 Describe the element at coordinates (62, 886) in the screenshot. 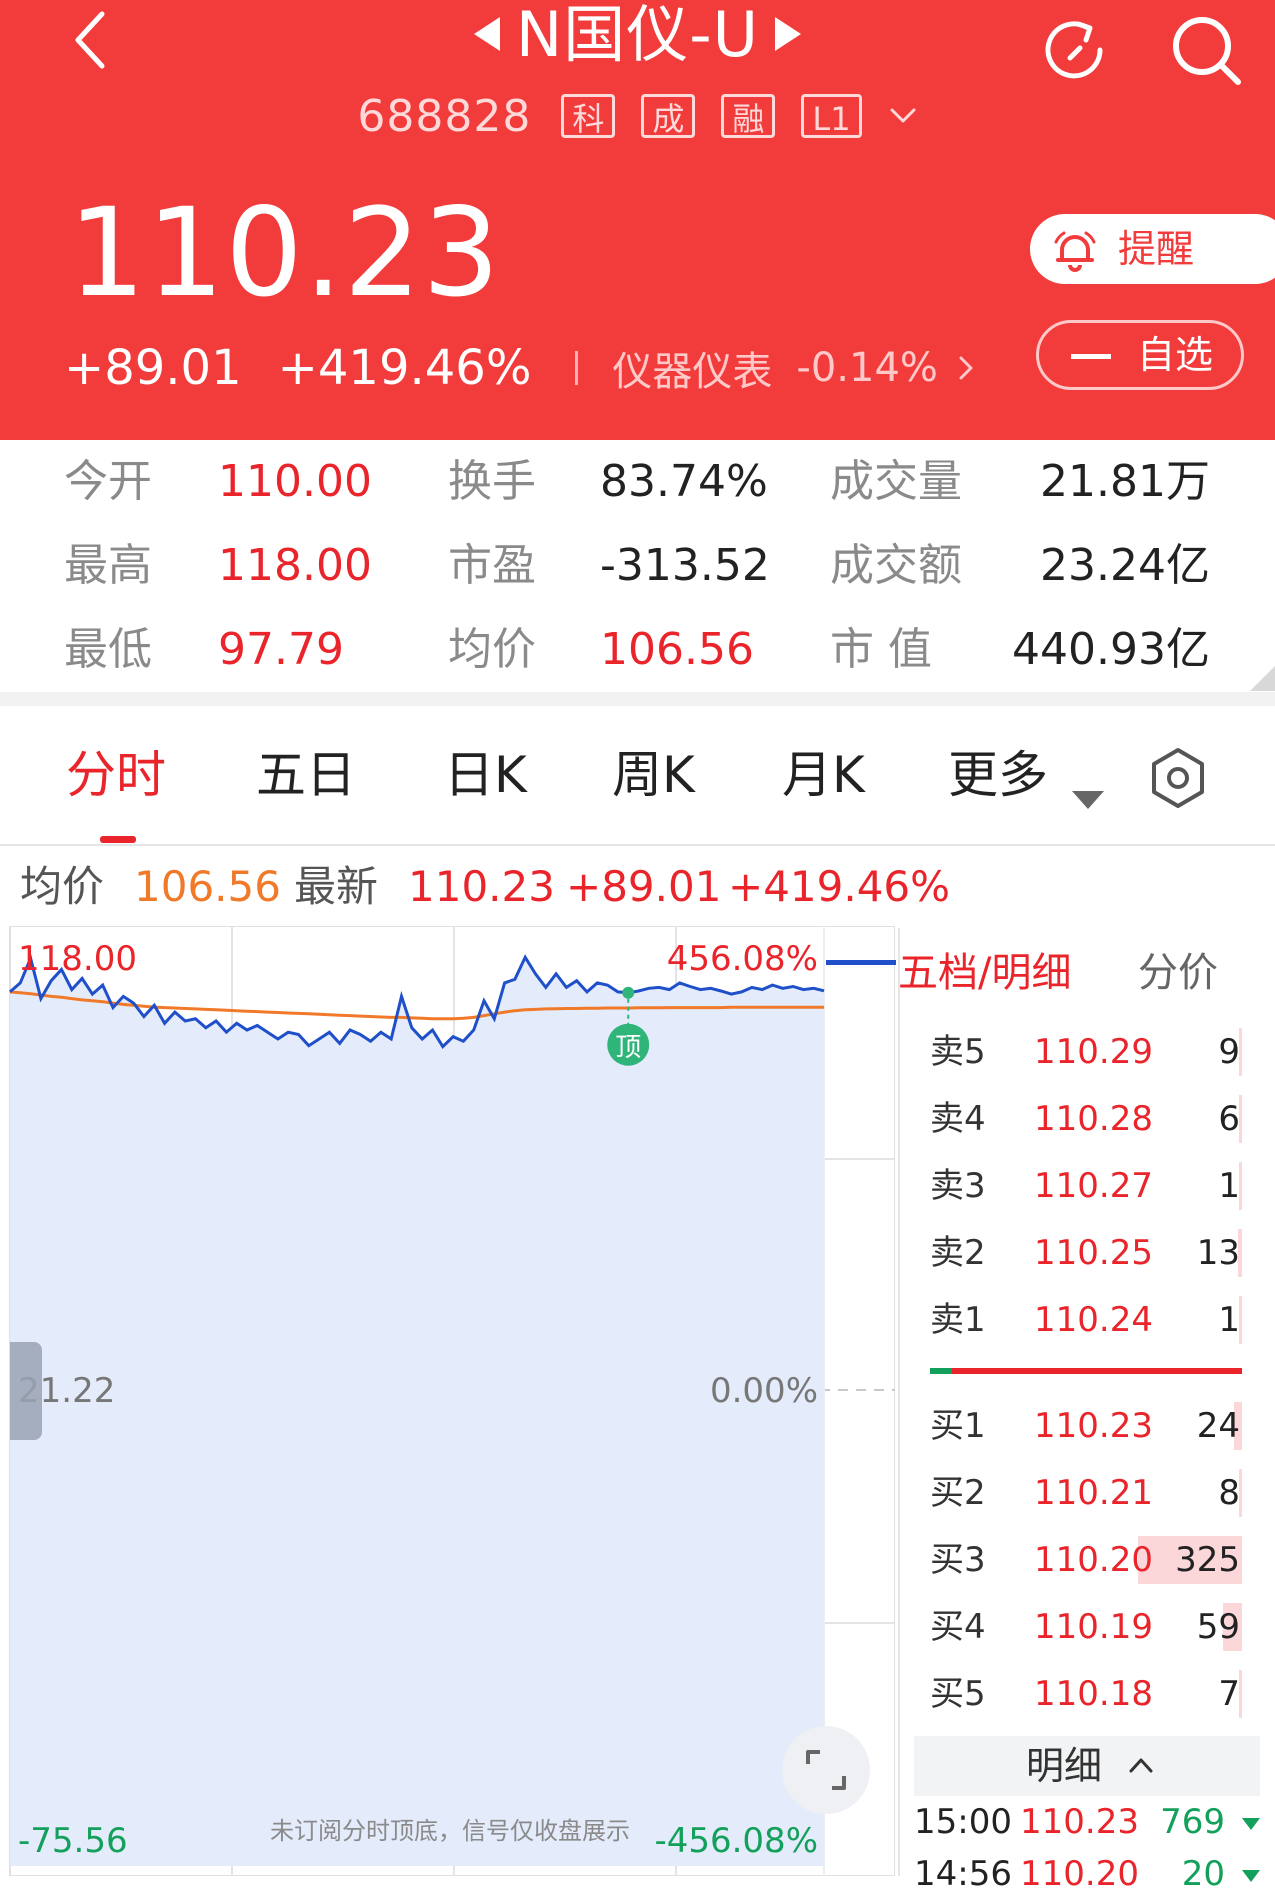

I see `avg-label: 均价` at that location.